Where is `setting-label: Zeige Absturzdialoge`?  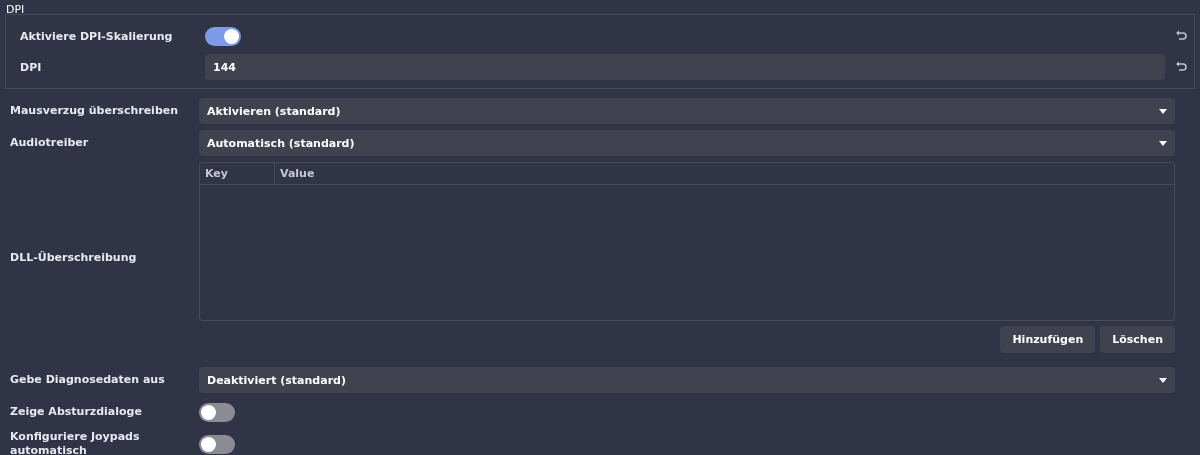 setting-label: Zeige Absturzdialoge is located at coordinates (76, 412).